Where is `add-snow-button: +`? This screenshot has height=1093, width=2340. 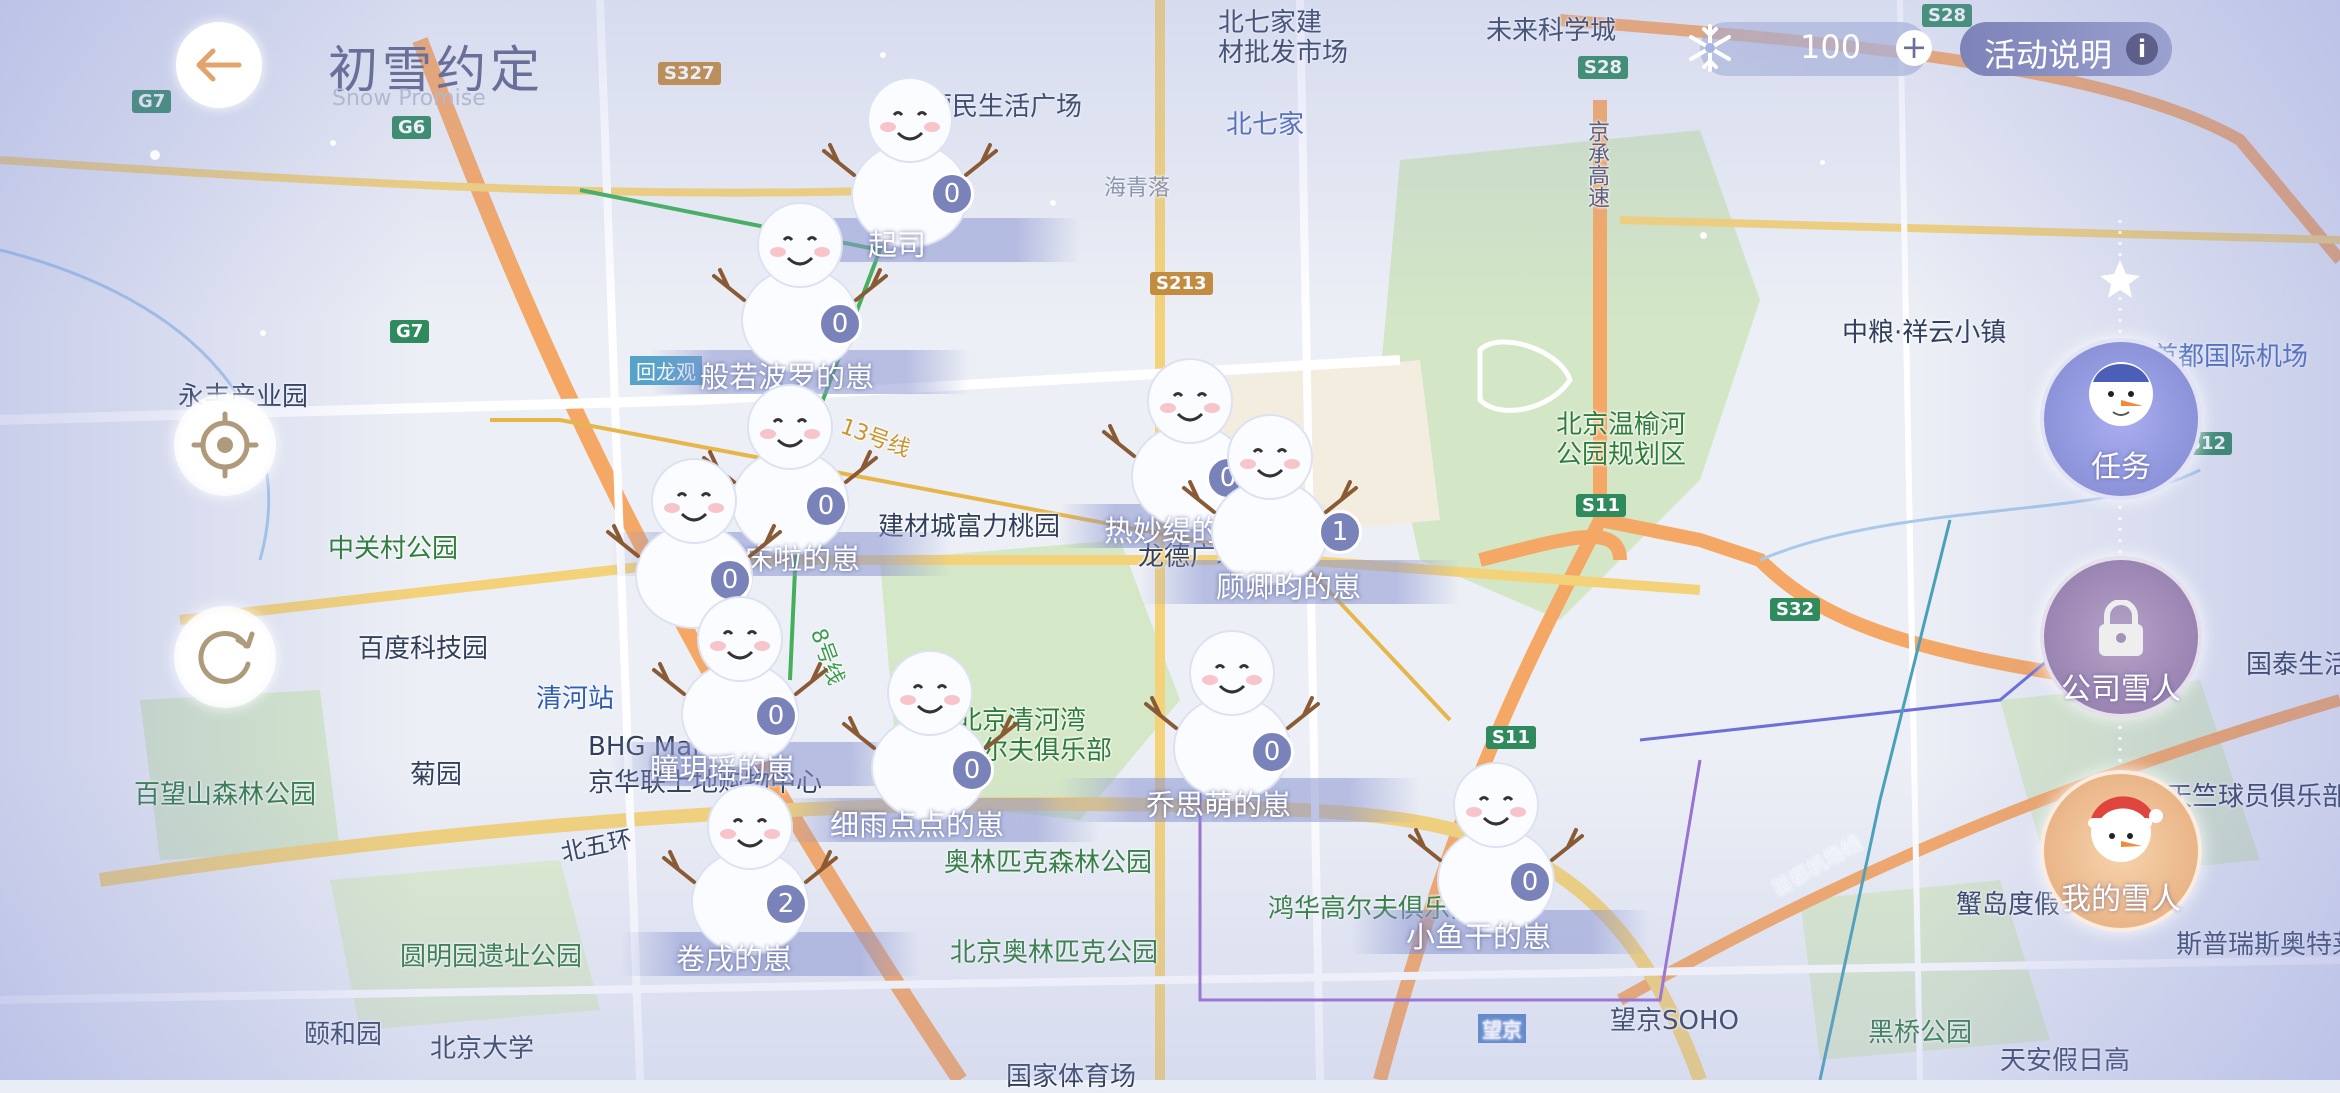
add-snow-button: + is located at coordinates (1914, 48).